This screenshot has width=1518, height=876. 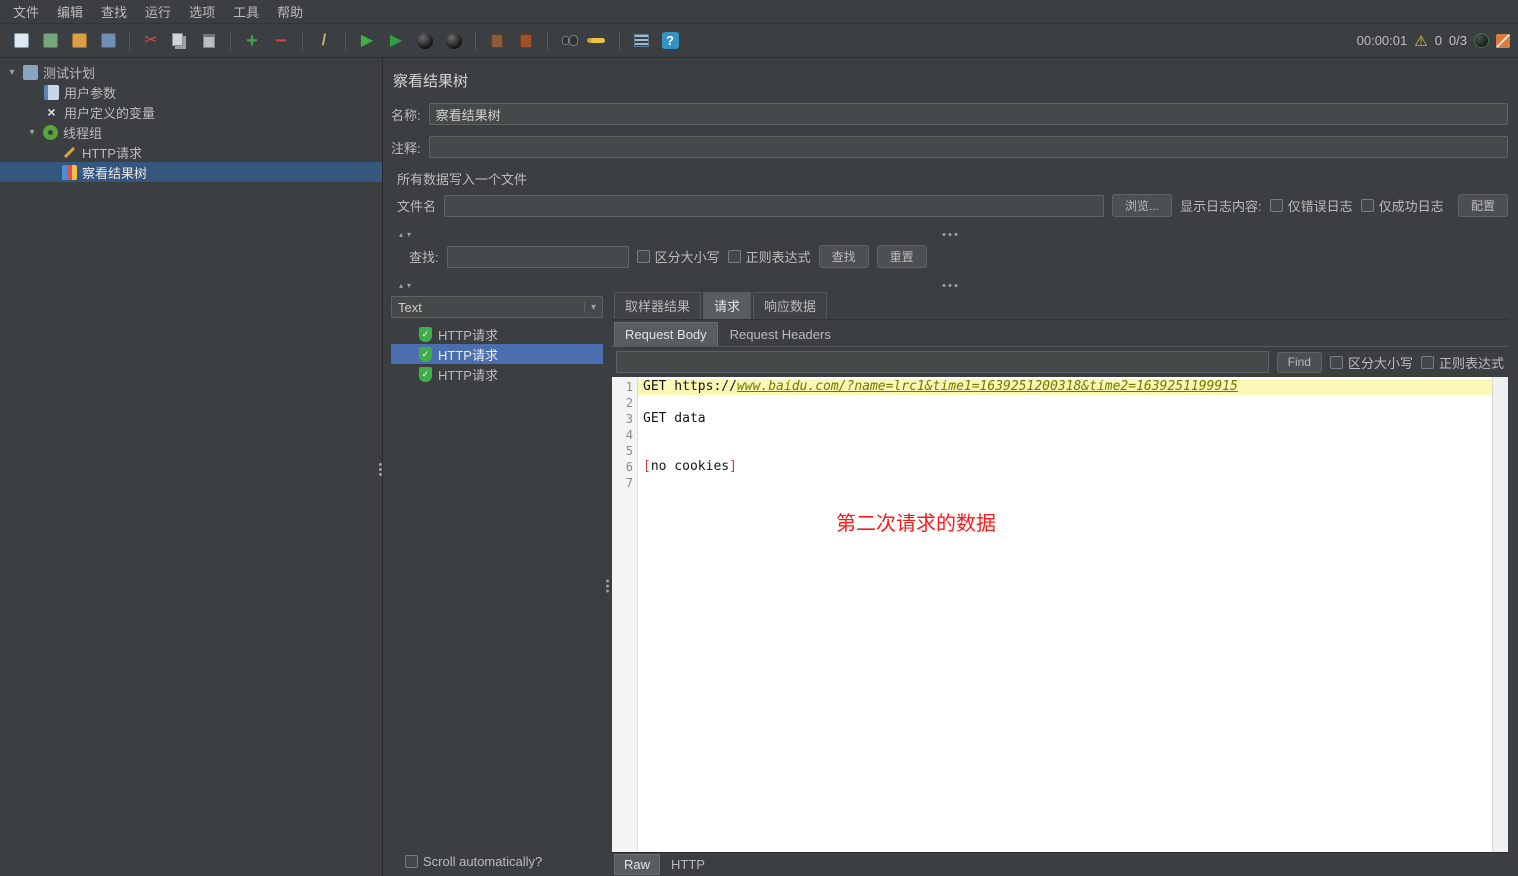 I want to click on menu-file: 文件, so click(x=26, y=11).